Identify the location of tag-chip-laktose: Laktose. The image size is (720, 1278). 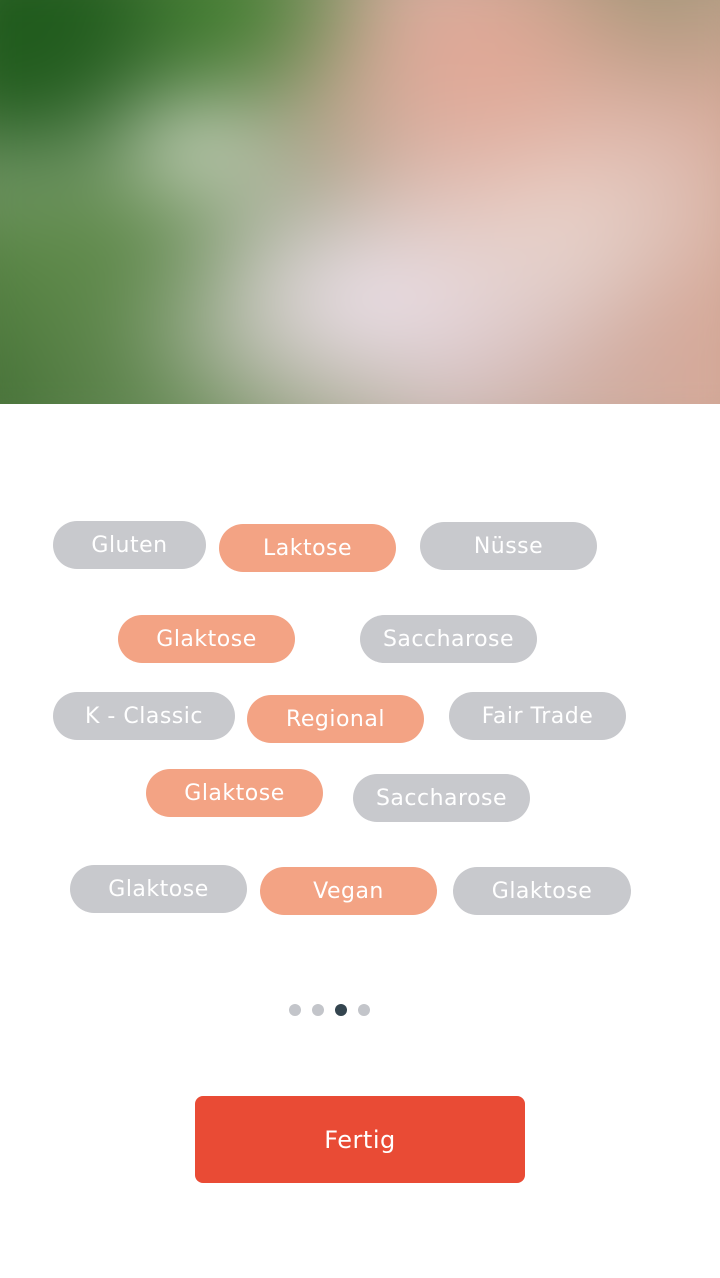
(307, 548).